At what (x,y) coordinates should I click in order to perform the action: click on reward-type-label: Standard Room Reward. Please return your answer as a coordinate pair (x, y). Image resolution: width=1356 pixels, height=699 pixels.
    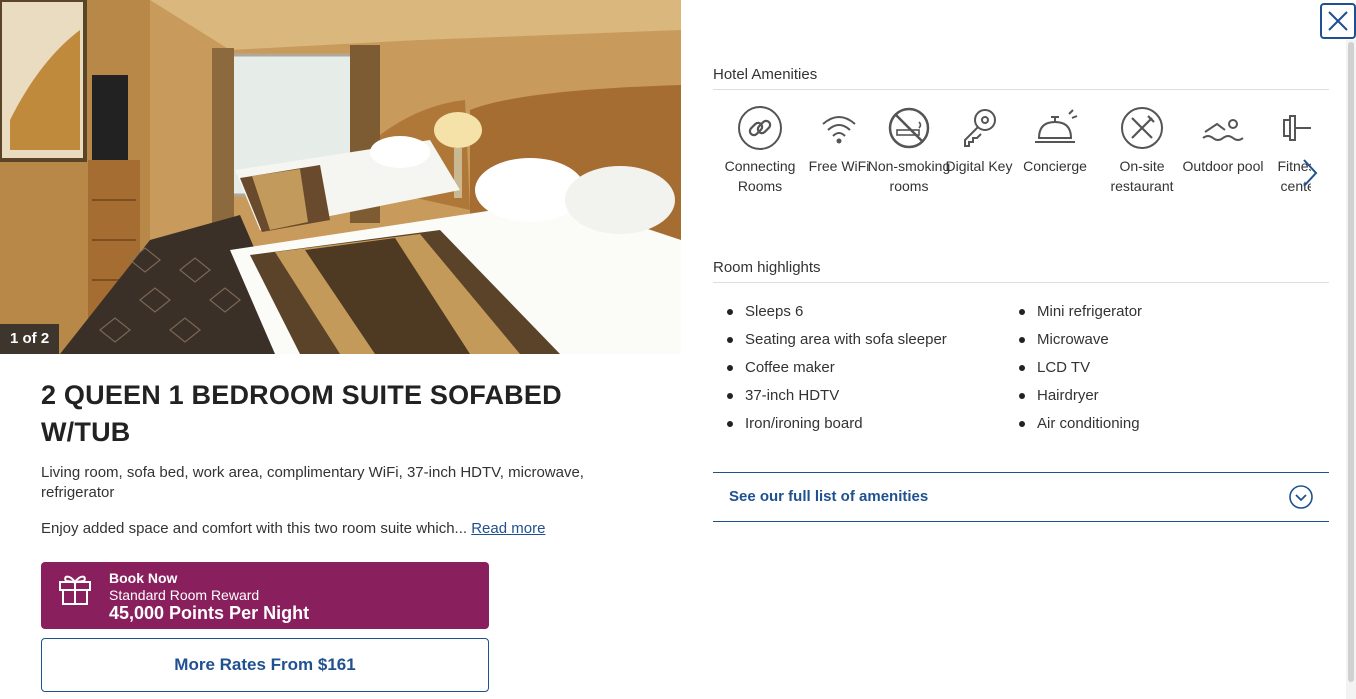
    Looking at the image, I should click on (184, 595).